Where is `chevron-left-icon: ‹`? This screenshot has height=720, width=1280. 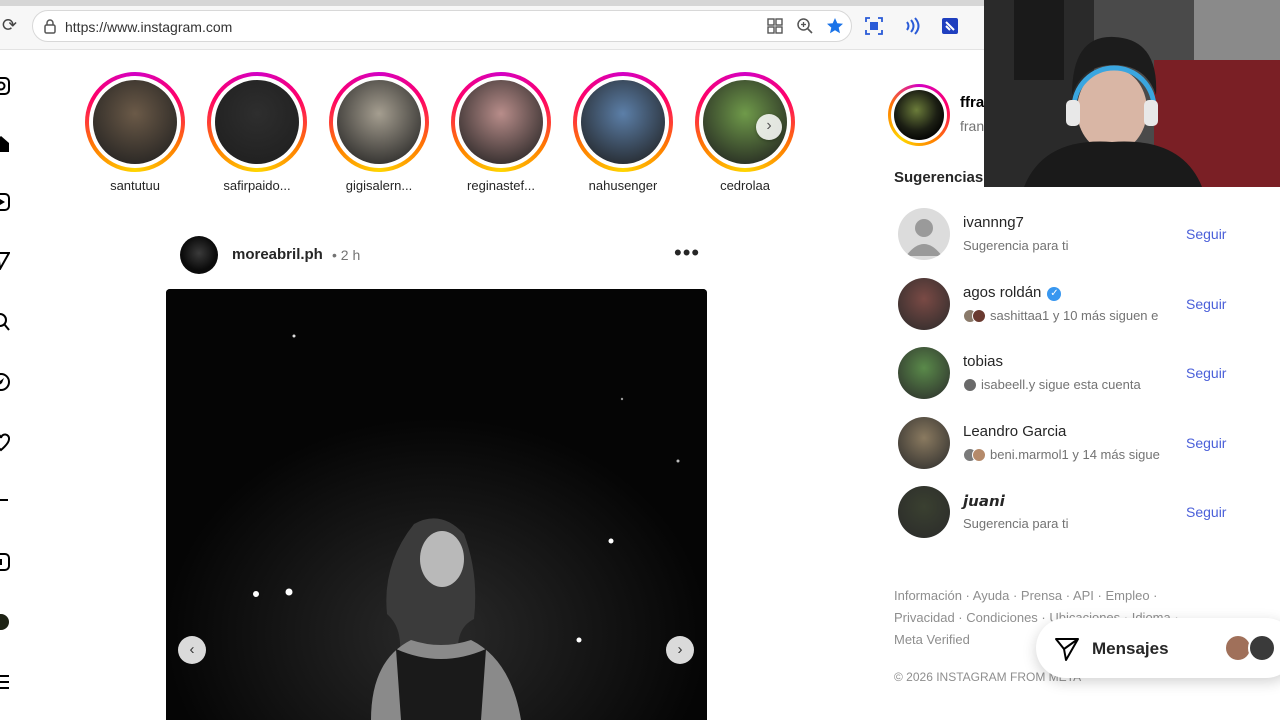
chevron-left-icon: ‹ is located at coordinates (192, 649).